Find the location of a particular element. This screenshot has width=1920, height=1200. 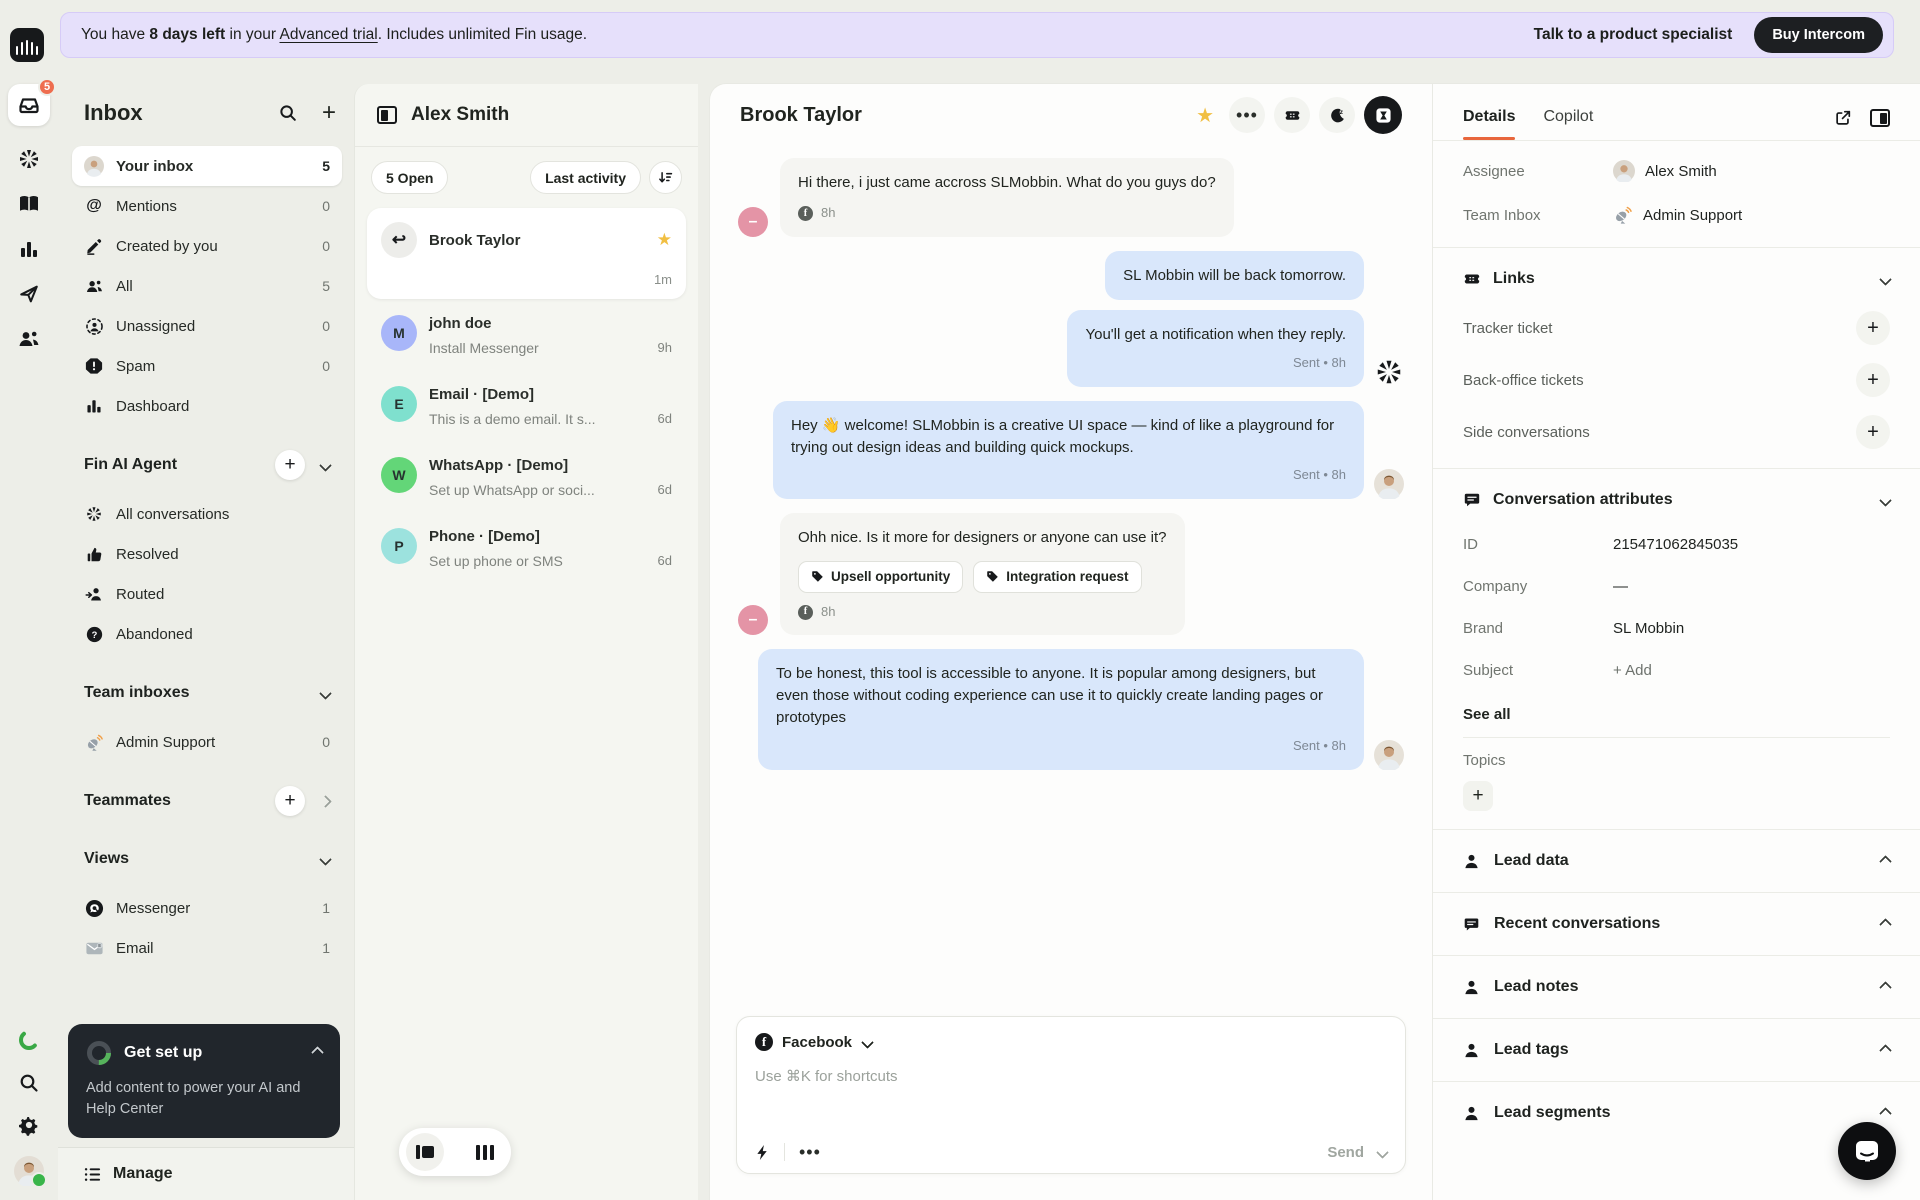

get-set-up-collapse-icon is located at coordinates (317, 1053).